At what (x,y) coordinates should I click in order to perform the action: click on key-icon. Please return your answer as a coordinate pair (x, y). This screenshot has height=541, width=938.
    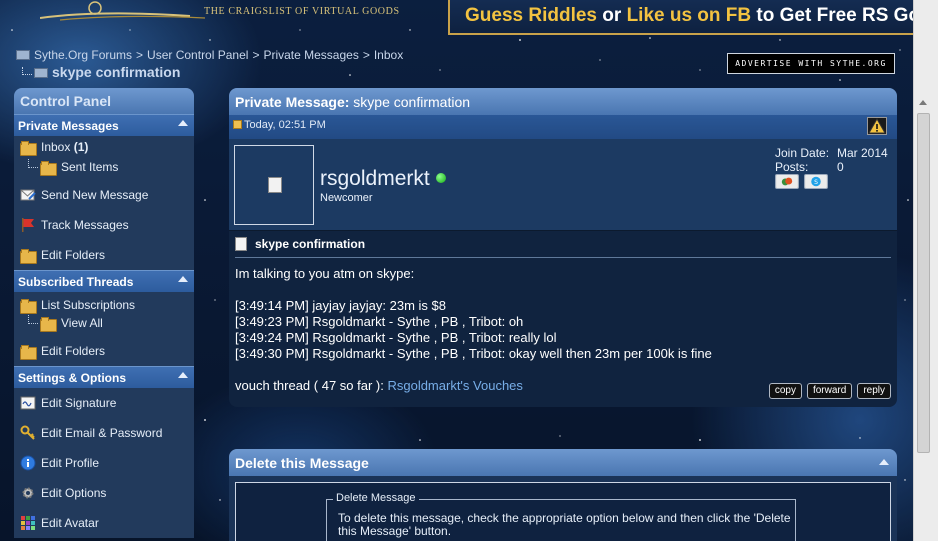
    Looking at the image, I should click on (27, 432).